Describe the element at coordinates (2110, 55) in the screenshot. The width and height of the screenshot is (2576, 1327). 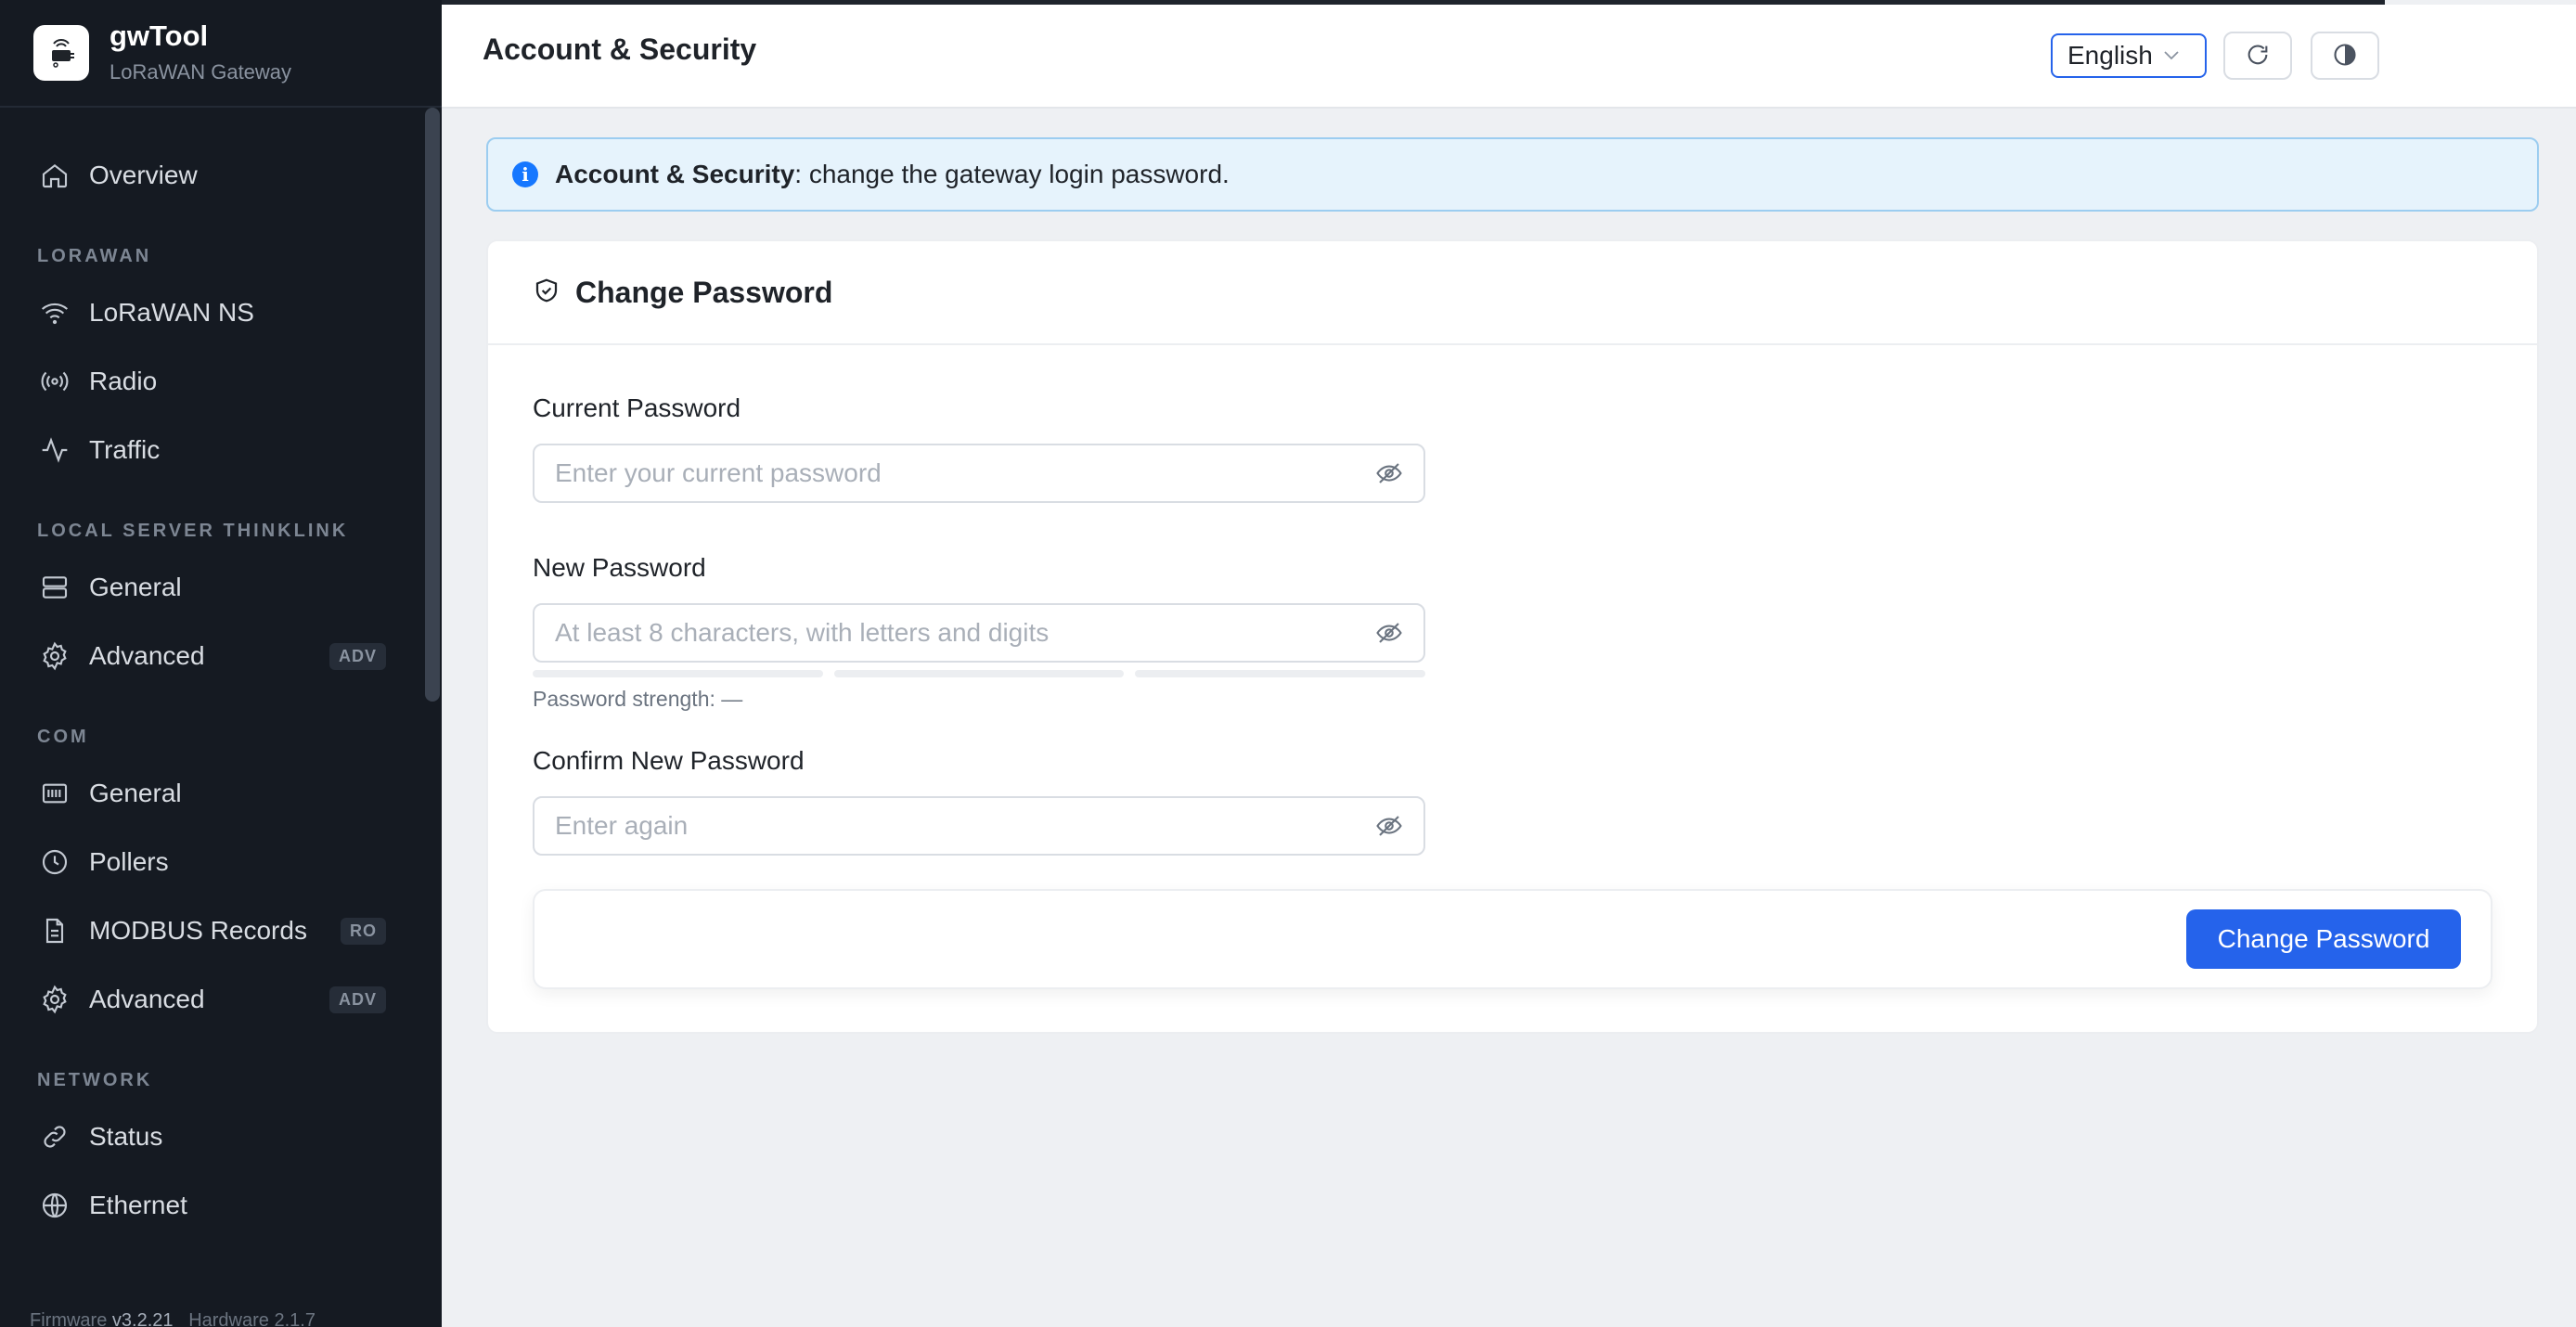
I see `language-value: English` at that location.